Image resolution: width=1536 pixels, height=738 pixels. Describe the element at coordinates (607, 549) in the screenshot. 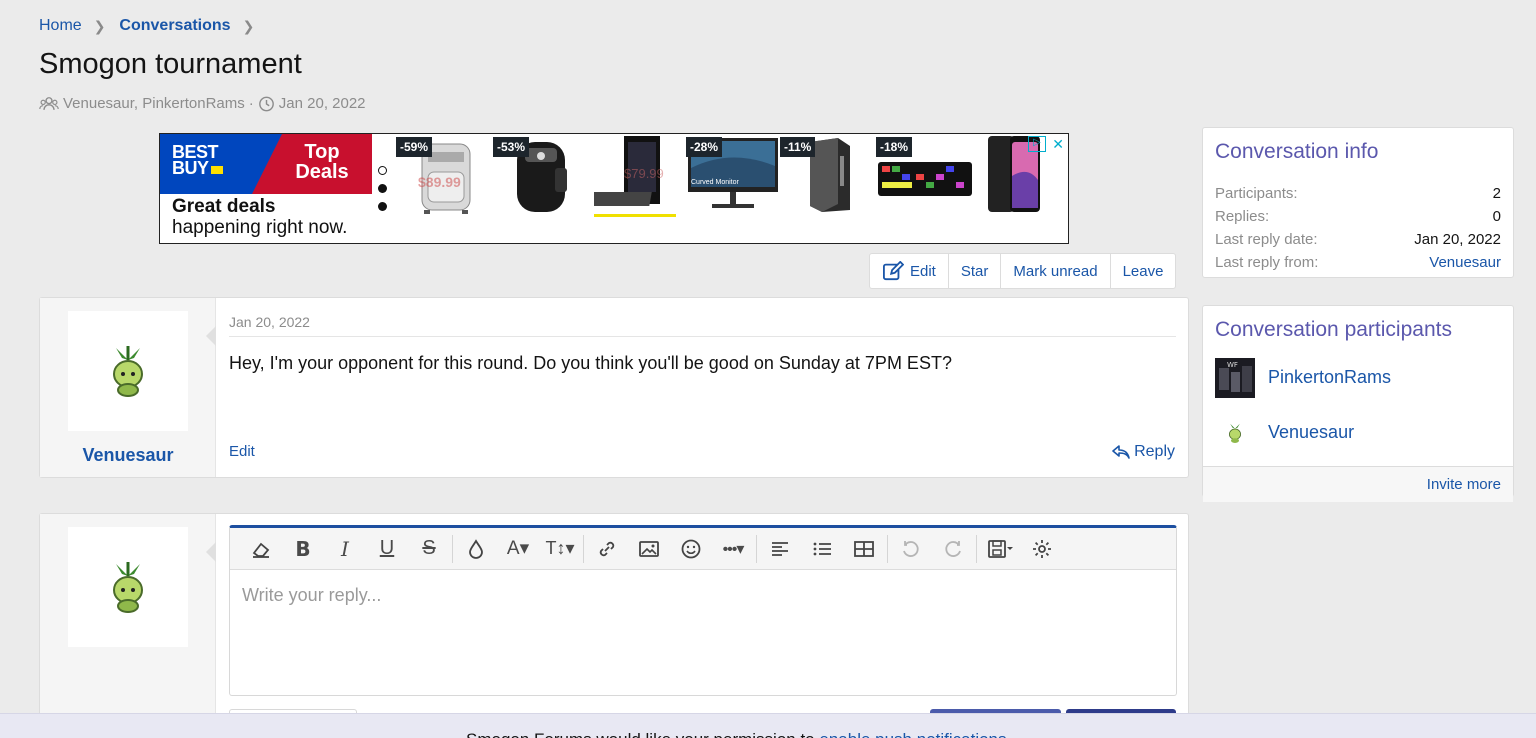

I see `link-icon` at that location.